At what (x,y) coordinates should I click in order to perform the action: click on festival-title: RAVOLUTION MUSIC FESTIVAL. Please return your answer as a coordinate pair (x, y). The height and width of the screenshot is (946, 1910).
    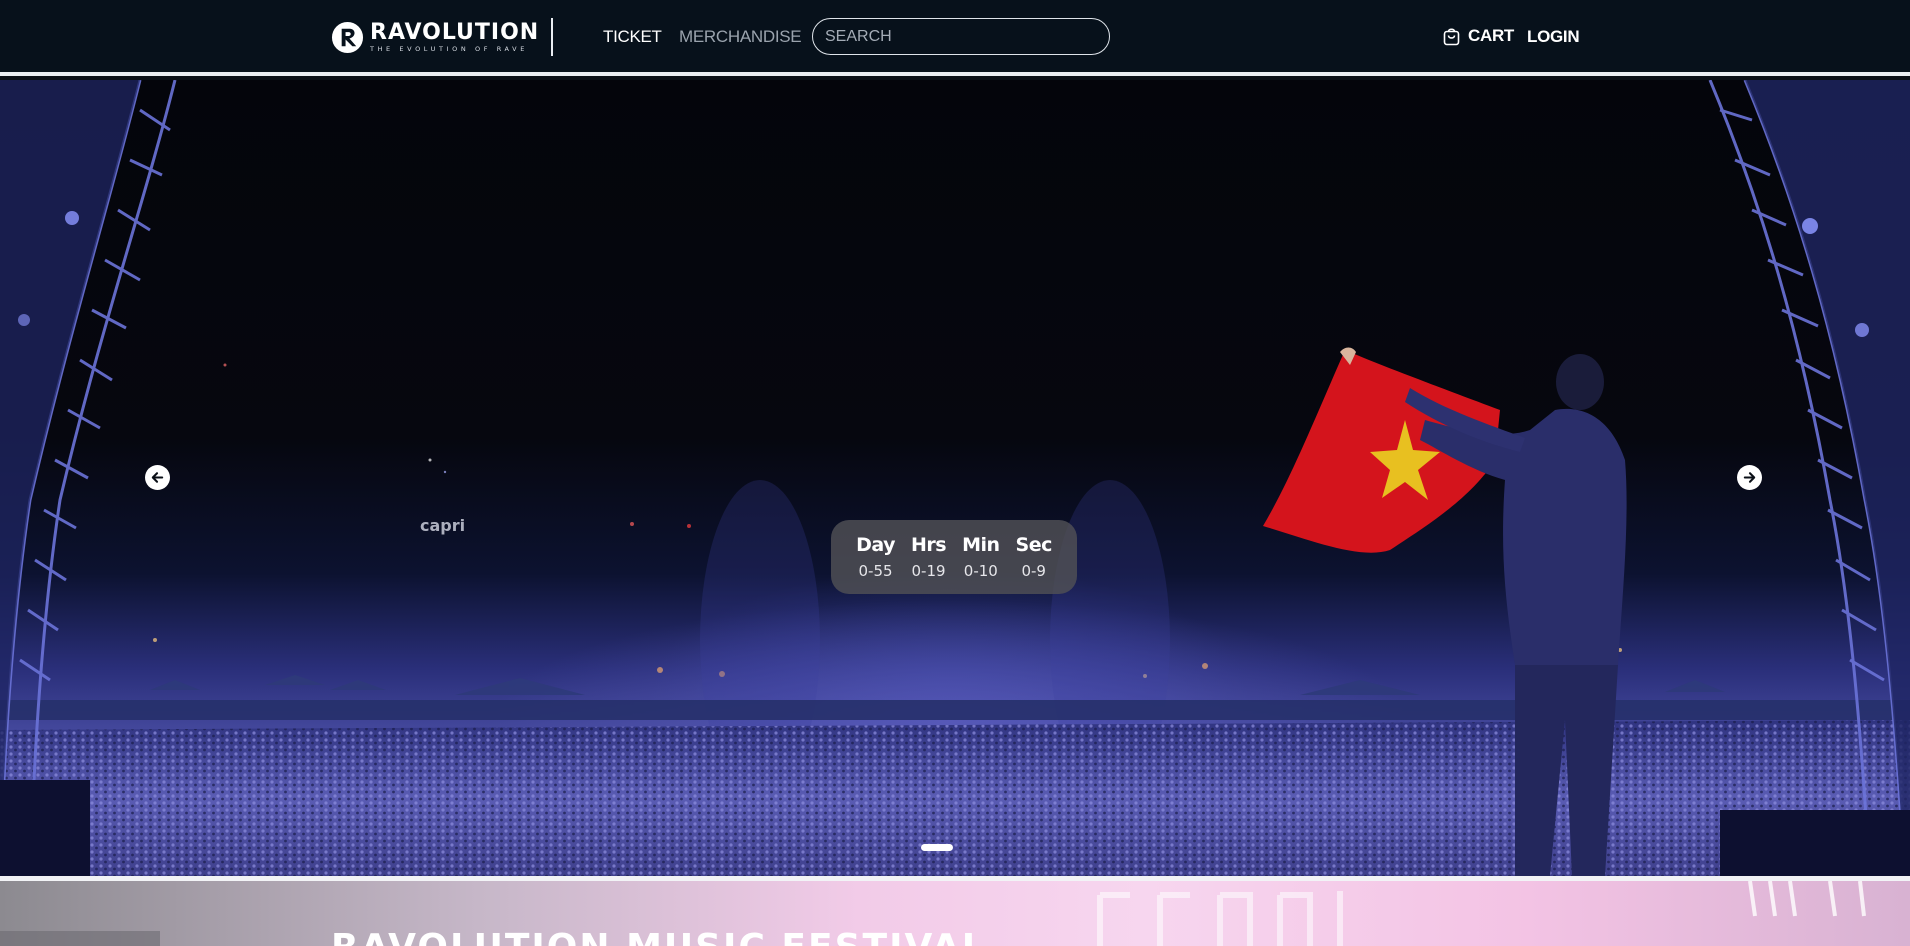
    Looking at the image, I should click on (659, 936).